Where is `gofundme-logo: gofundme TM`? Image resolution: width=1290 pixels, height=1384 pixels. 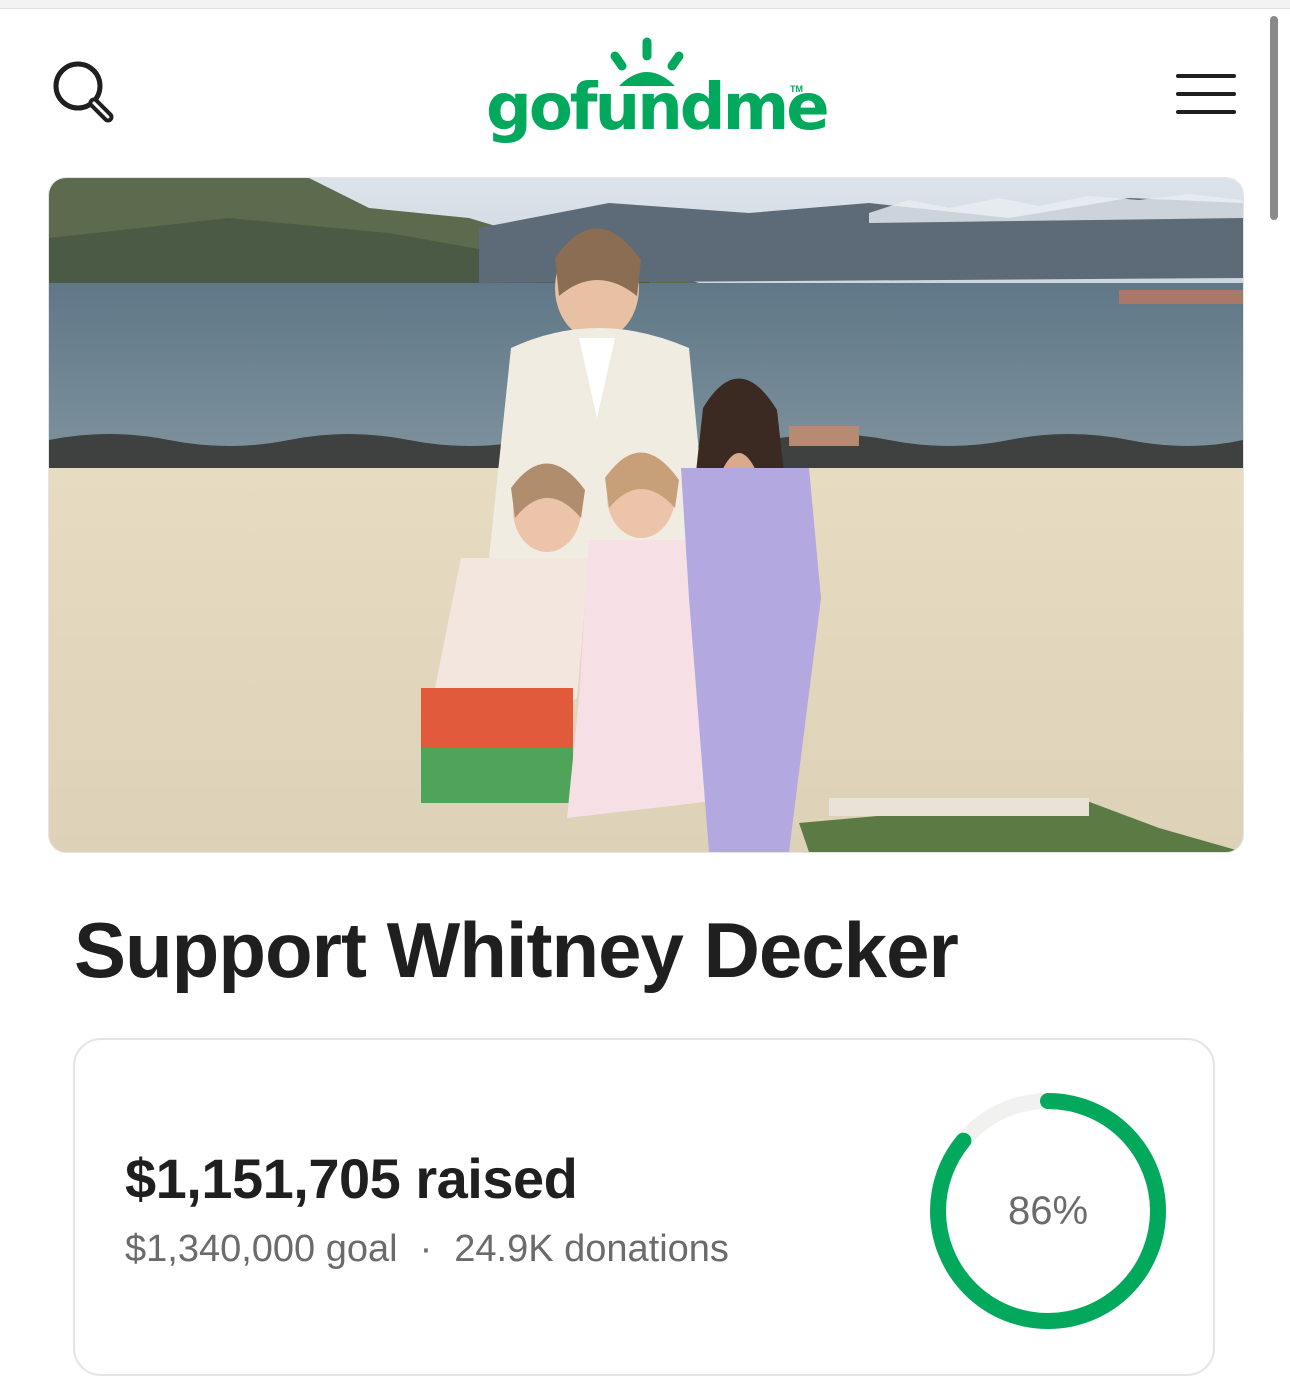 gofundme-logo: gofundme TM is located at coordinates (655, 96).